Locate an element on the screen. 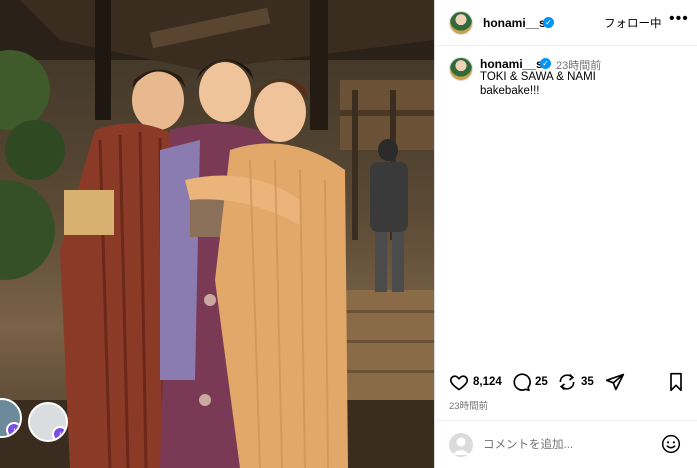 The width and height of the screenshot is (697, 468). bookmark-icon is located at coordinates (676, 382).